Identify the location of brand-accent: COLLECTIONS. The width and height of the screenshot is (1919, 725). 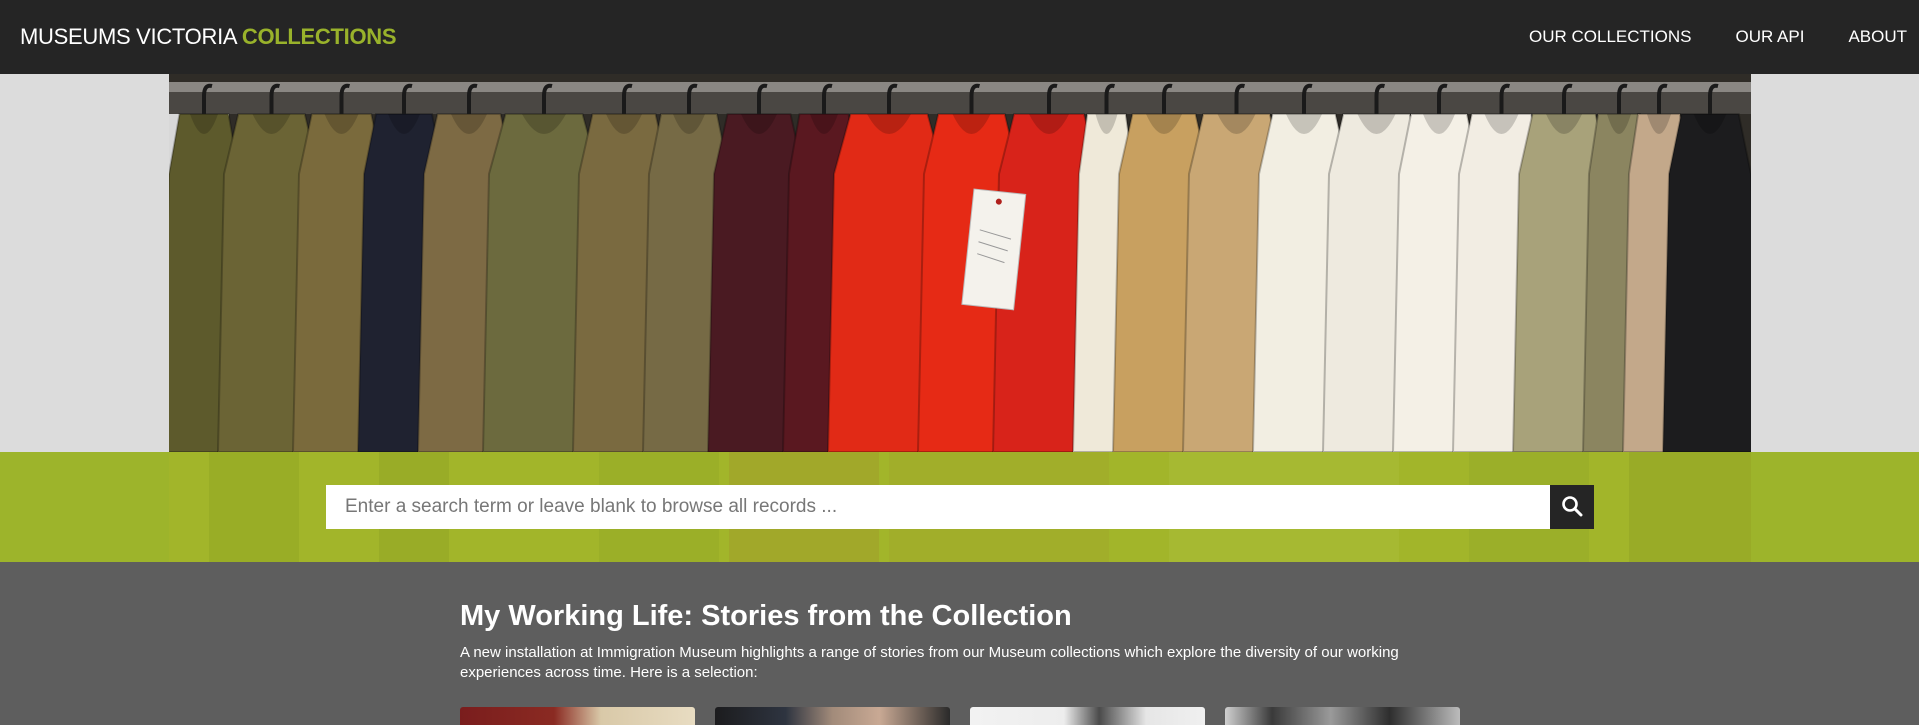
(319, 36).